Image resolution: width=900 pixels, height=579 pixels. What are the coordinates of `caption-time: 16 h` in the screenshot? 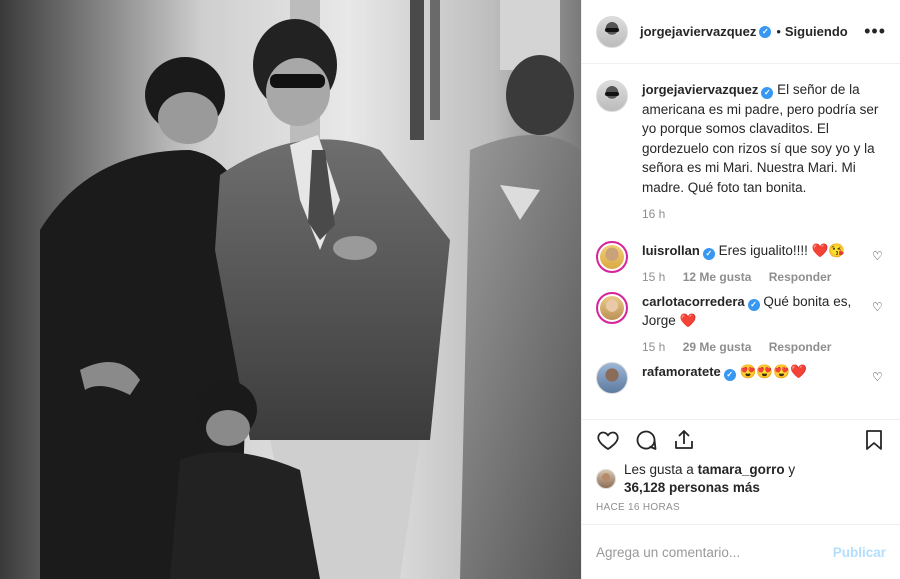 It's located at (653, 214).